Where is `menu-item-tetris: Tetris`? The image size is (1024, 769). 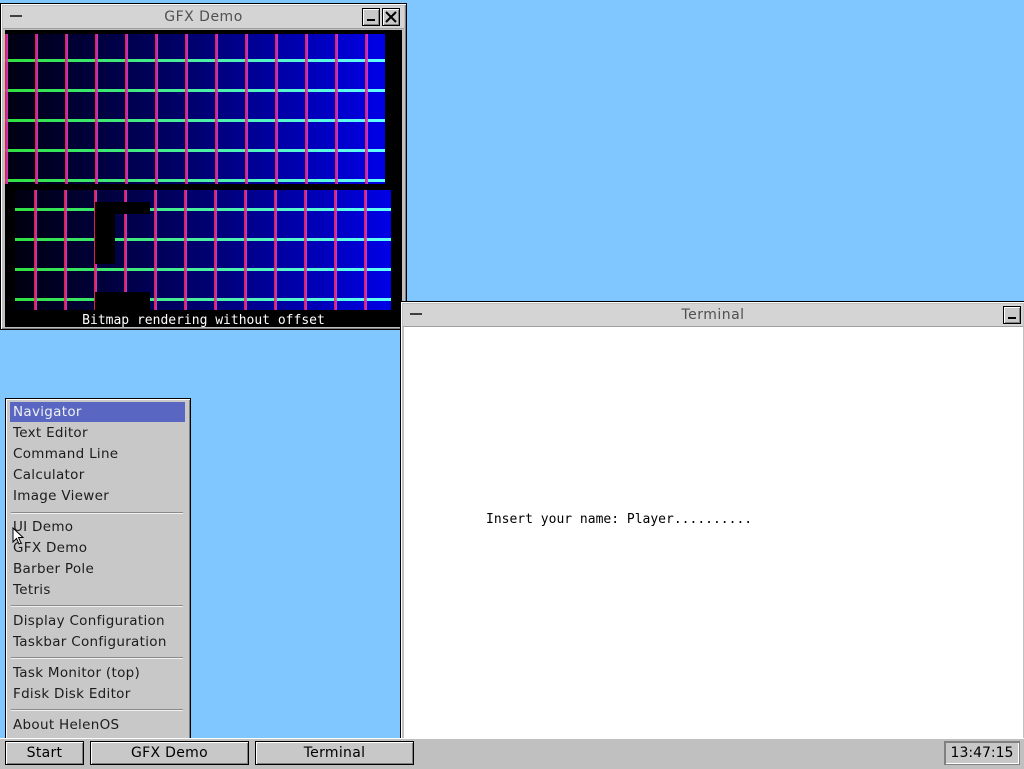 menu-item-tetris: Tetris is located at coordinates (97, 590).